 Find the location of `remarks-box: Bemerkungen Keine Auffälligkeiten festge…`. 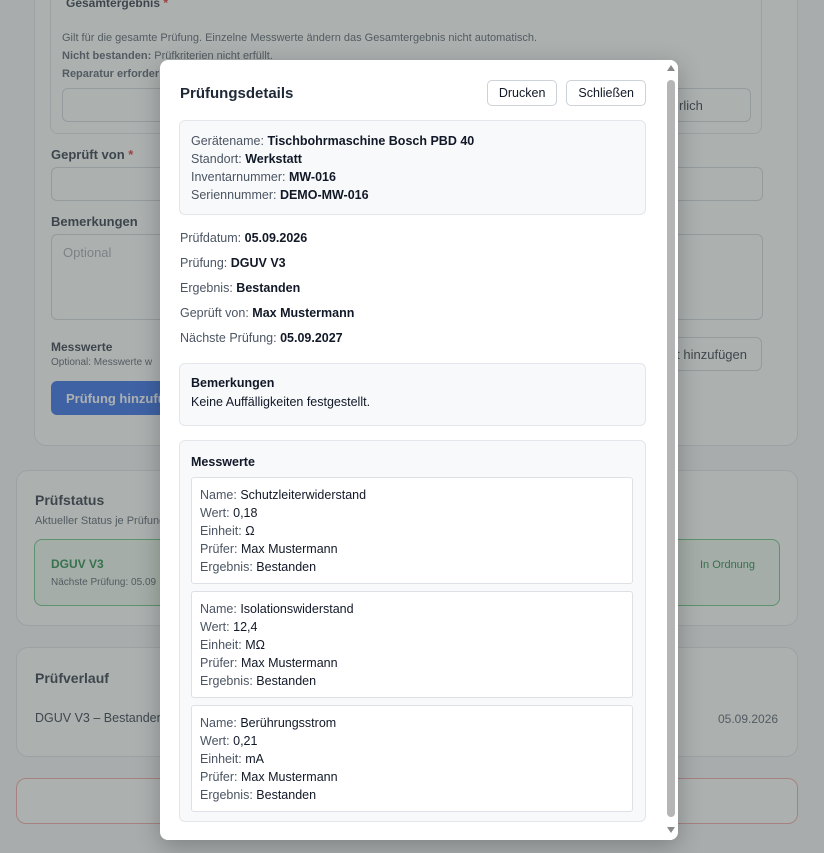

remarks-box: Bemerkungen Keine Auffälligkeiten festge… is located at coordinates (412, 394).